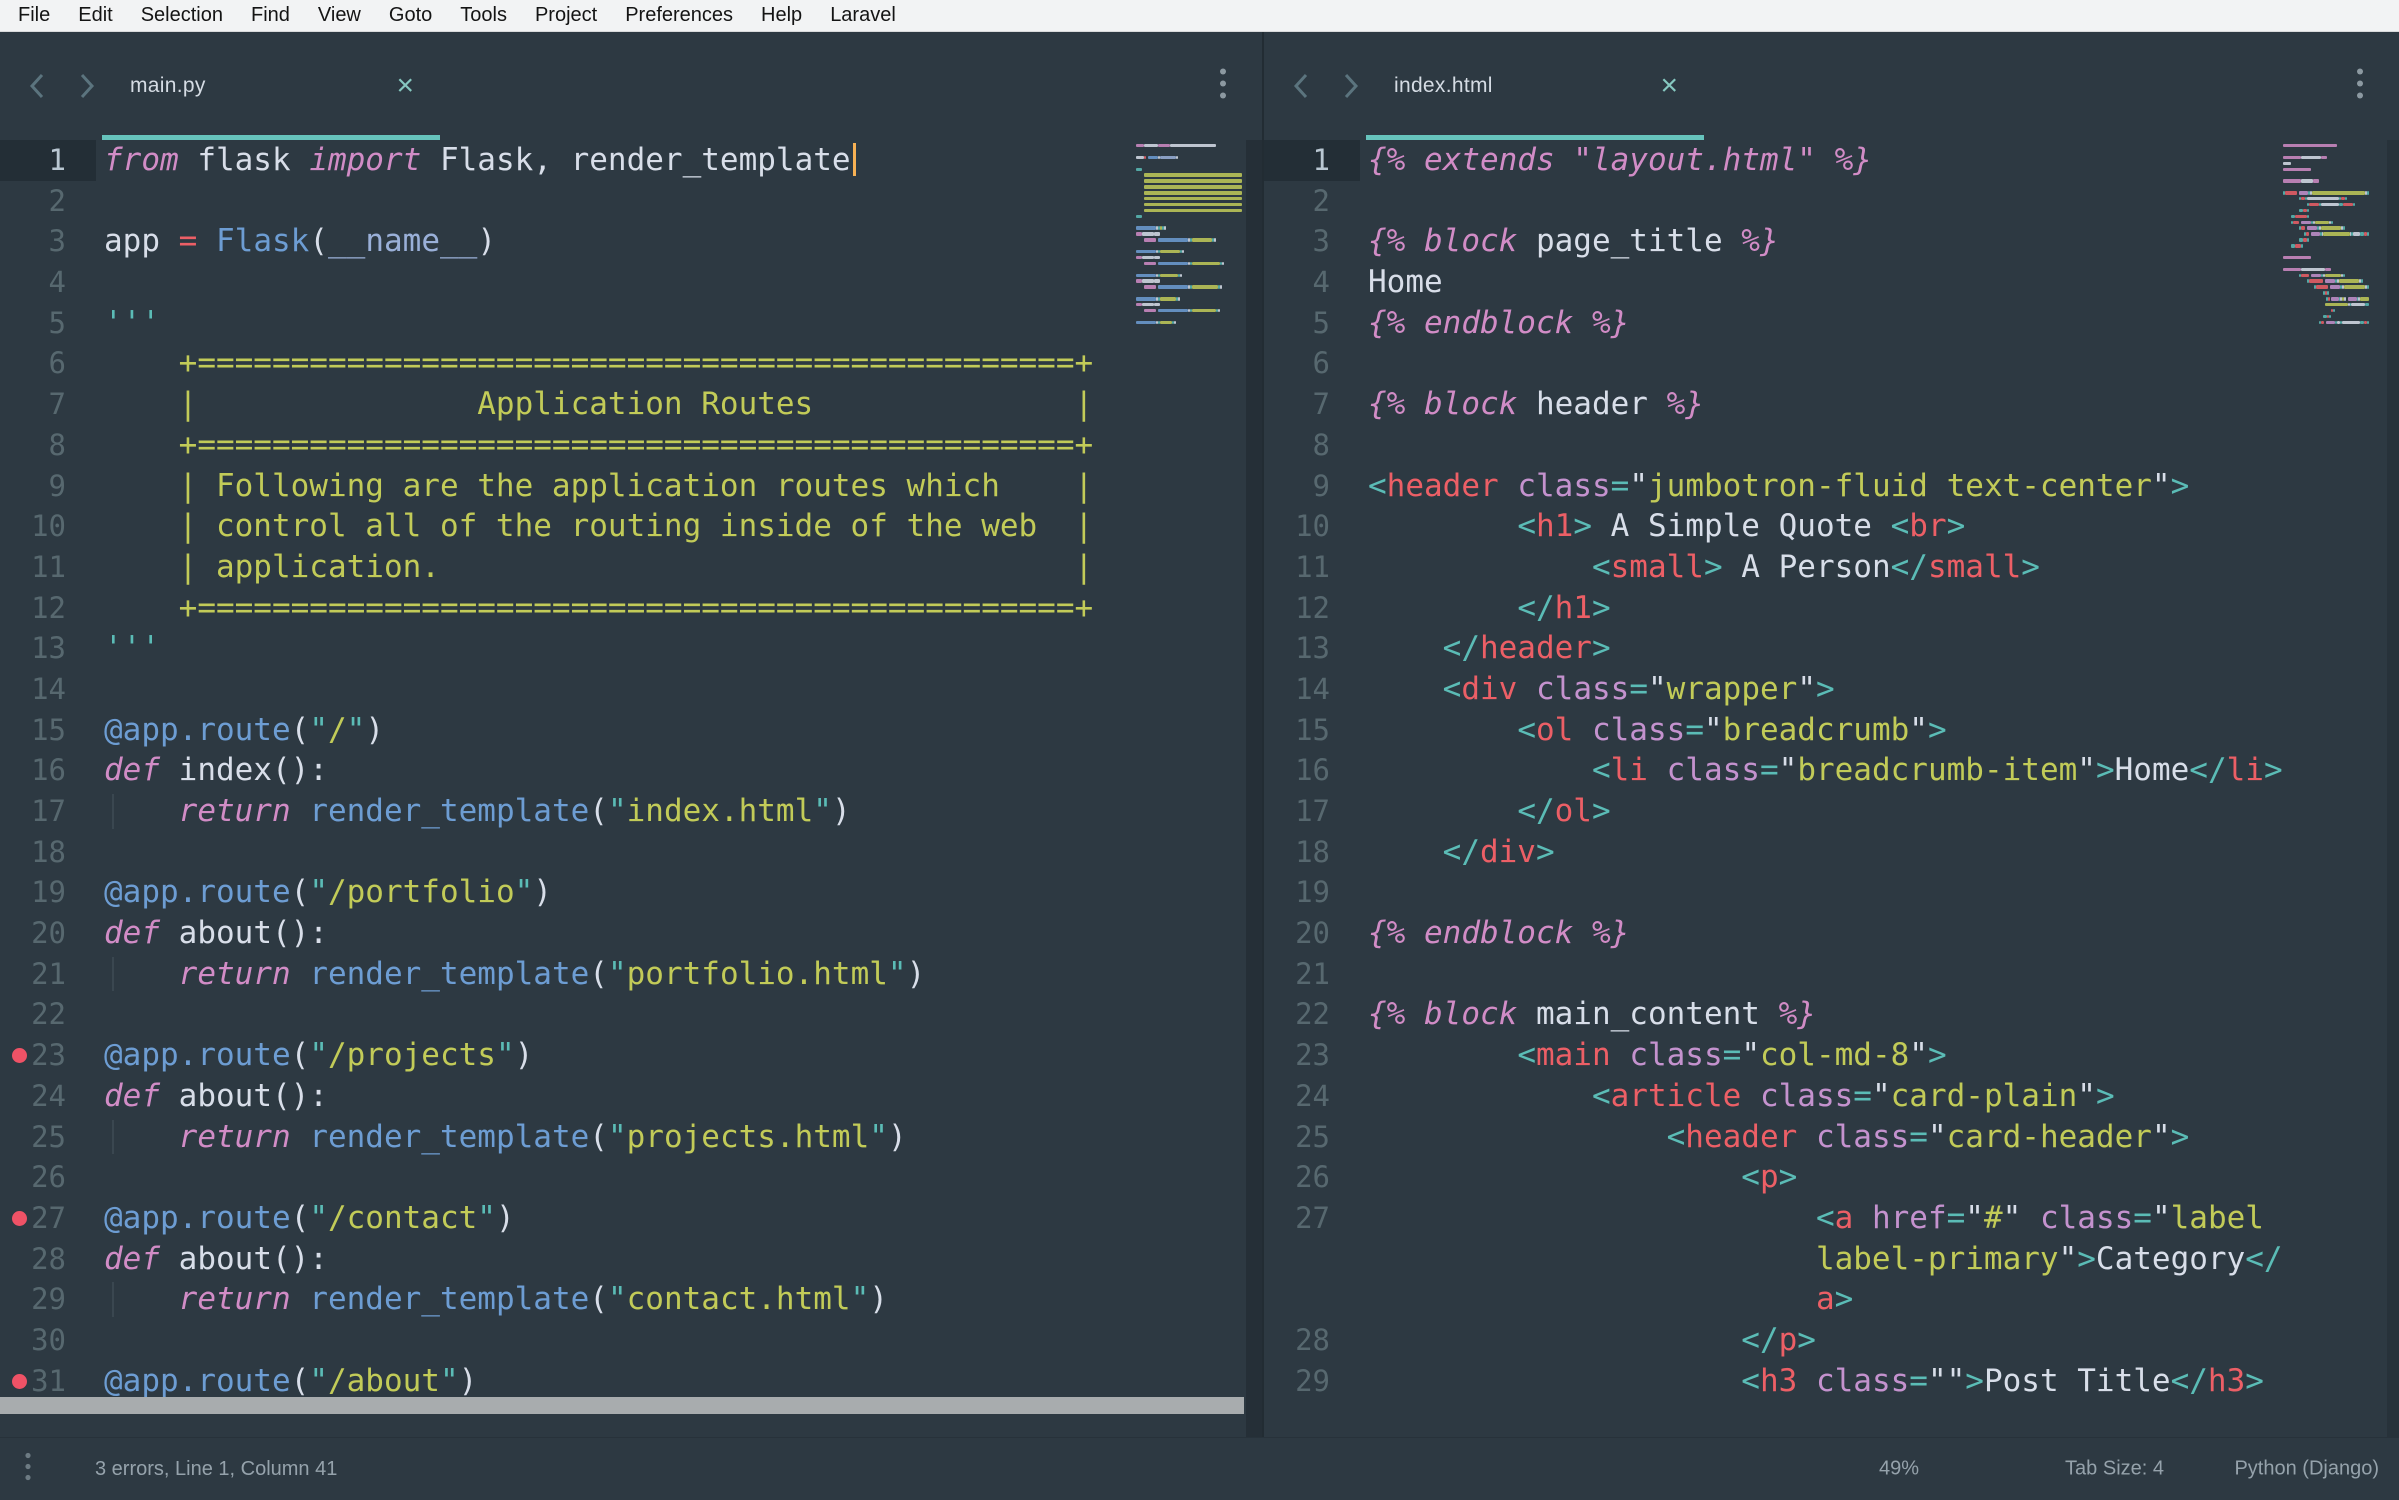 Image resolution: width=2399 pixels, height=1500 pixels. What do you see at coordinates (34, 15) in the screenshot?
I see `menu-item-file: File` at bounding box center [34, 15].